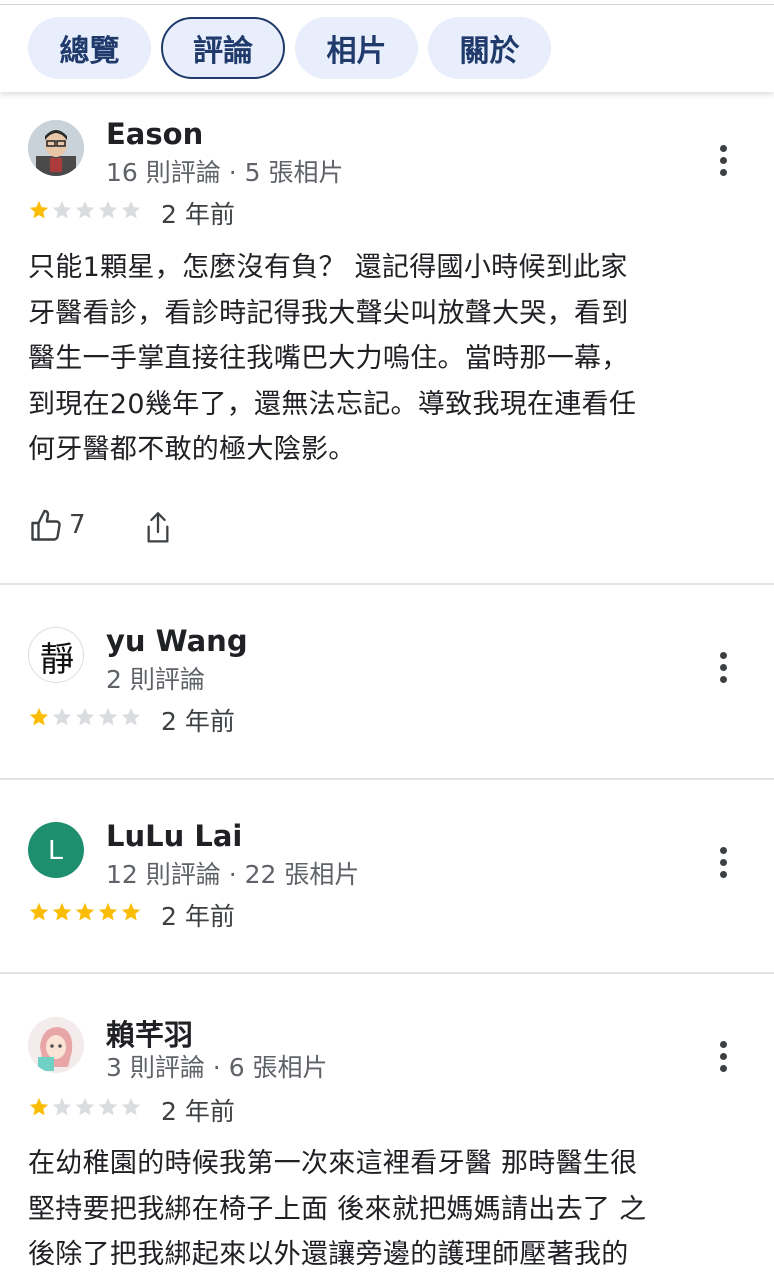 The width and height of the screenshot is (774, 1280). I want to click on like-count: 7, so click(77, 525).